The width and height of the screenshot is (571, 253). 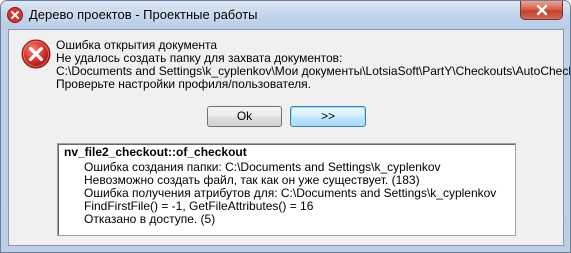 What do you see at coordinates (150, 219) in the screenshot?
I see `details-line: Отказано в доступе. (5)` at bounding box center [150, 219].